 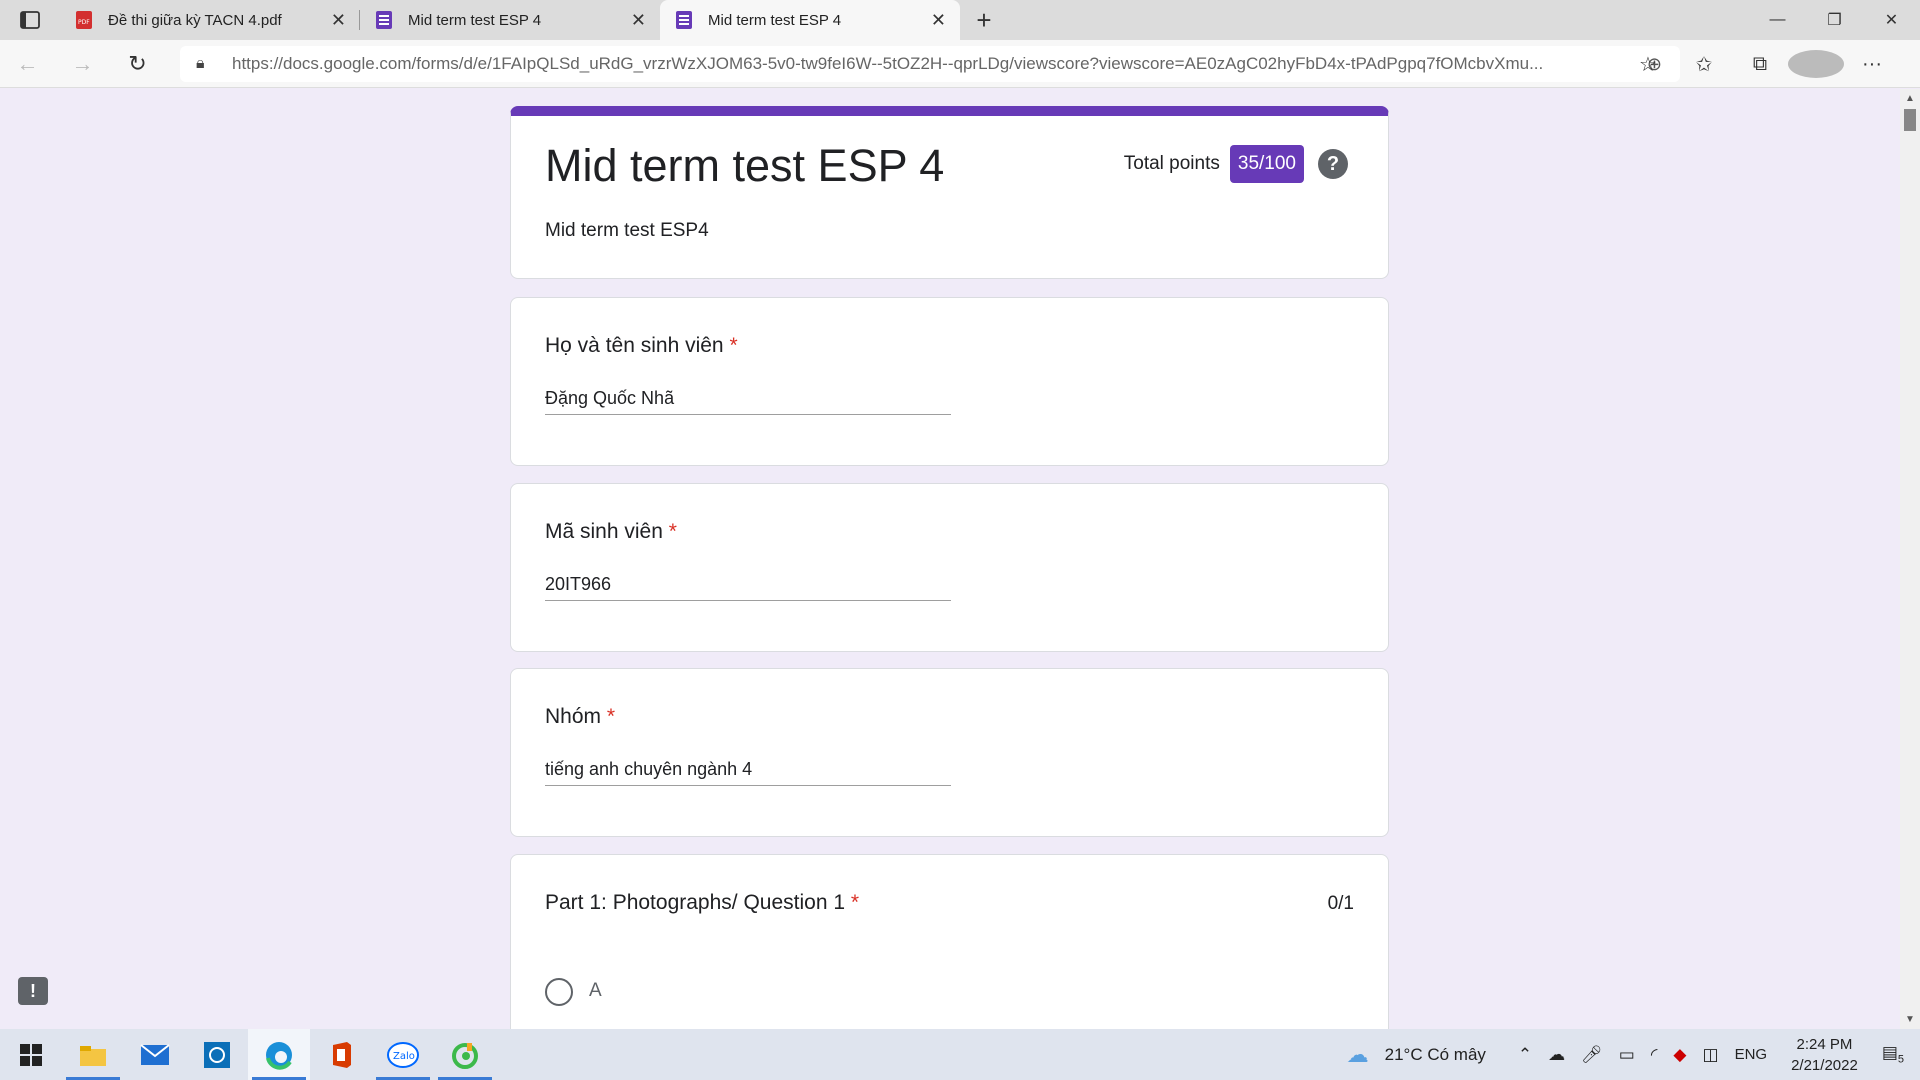 I want to click on question-label: Mã sinh viên *, so click(x=611, y=532).